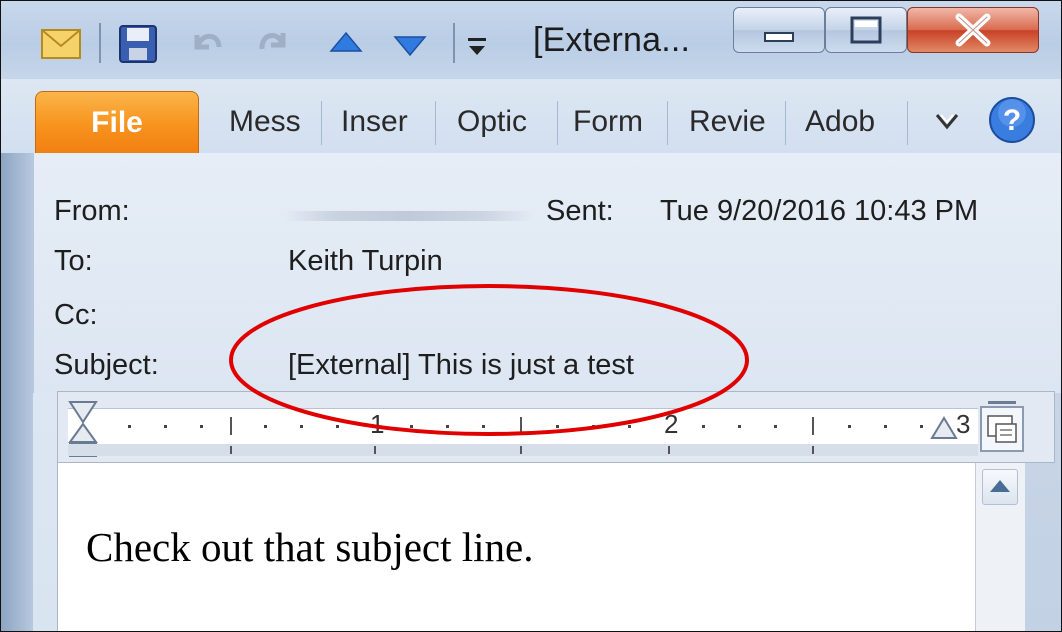  What do you see at coordinates (382, 122) in the screenshot?
I see `tab-insert: Inser` at bounding box center [382, 122].